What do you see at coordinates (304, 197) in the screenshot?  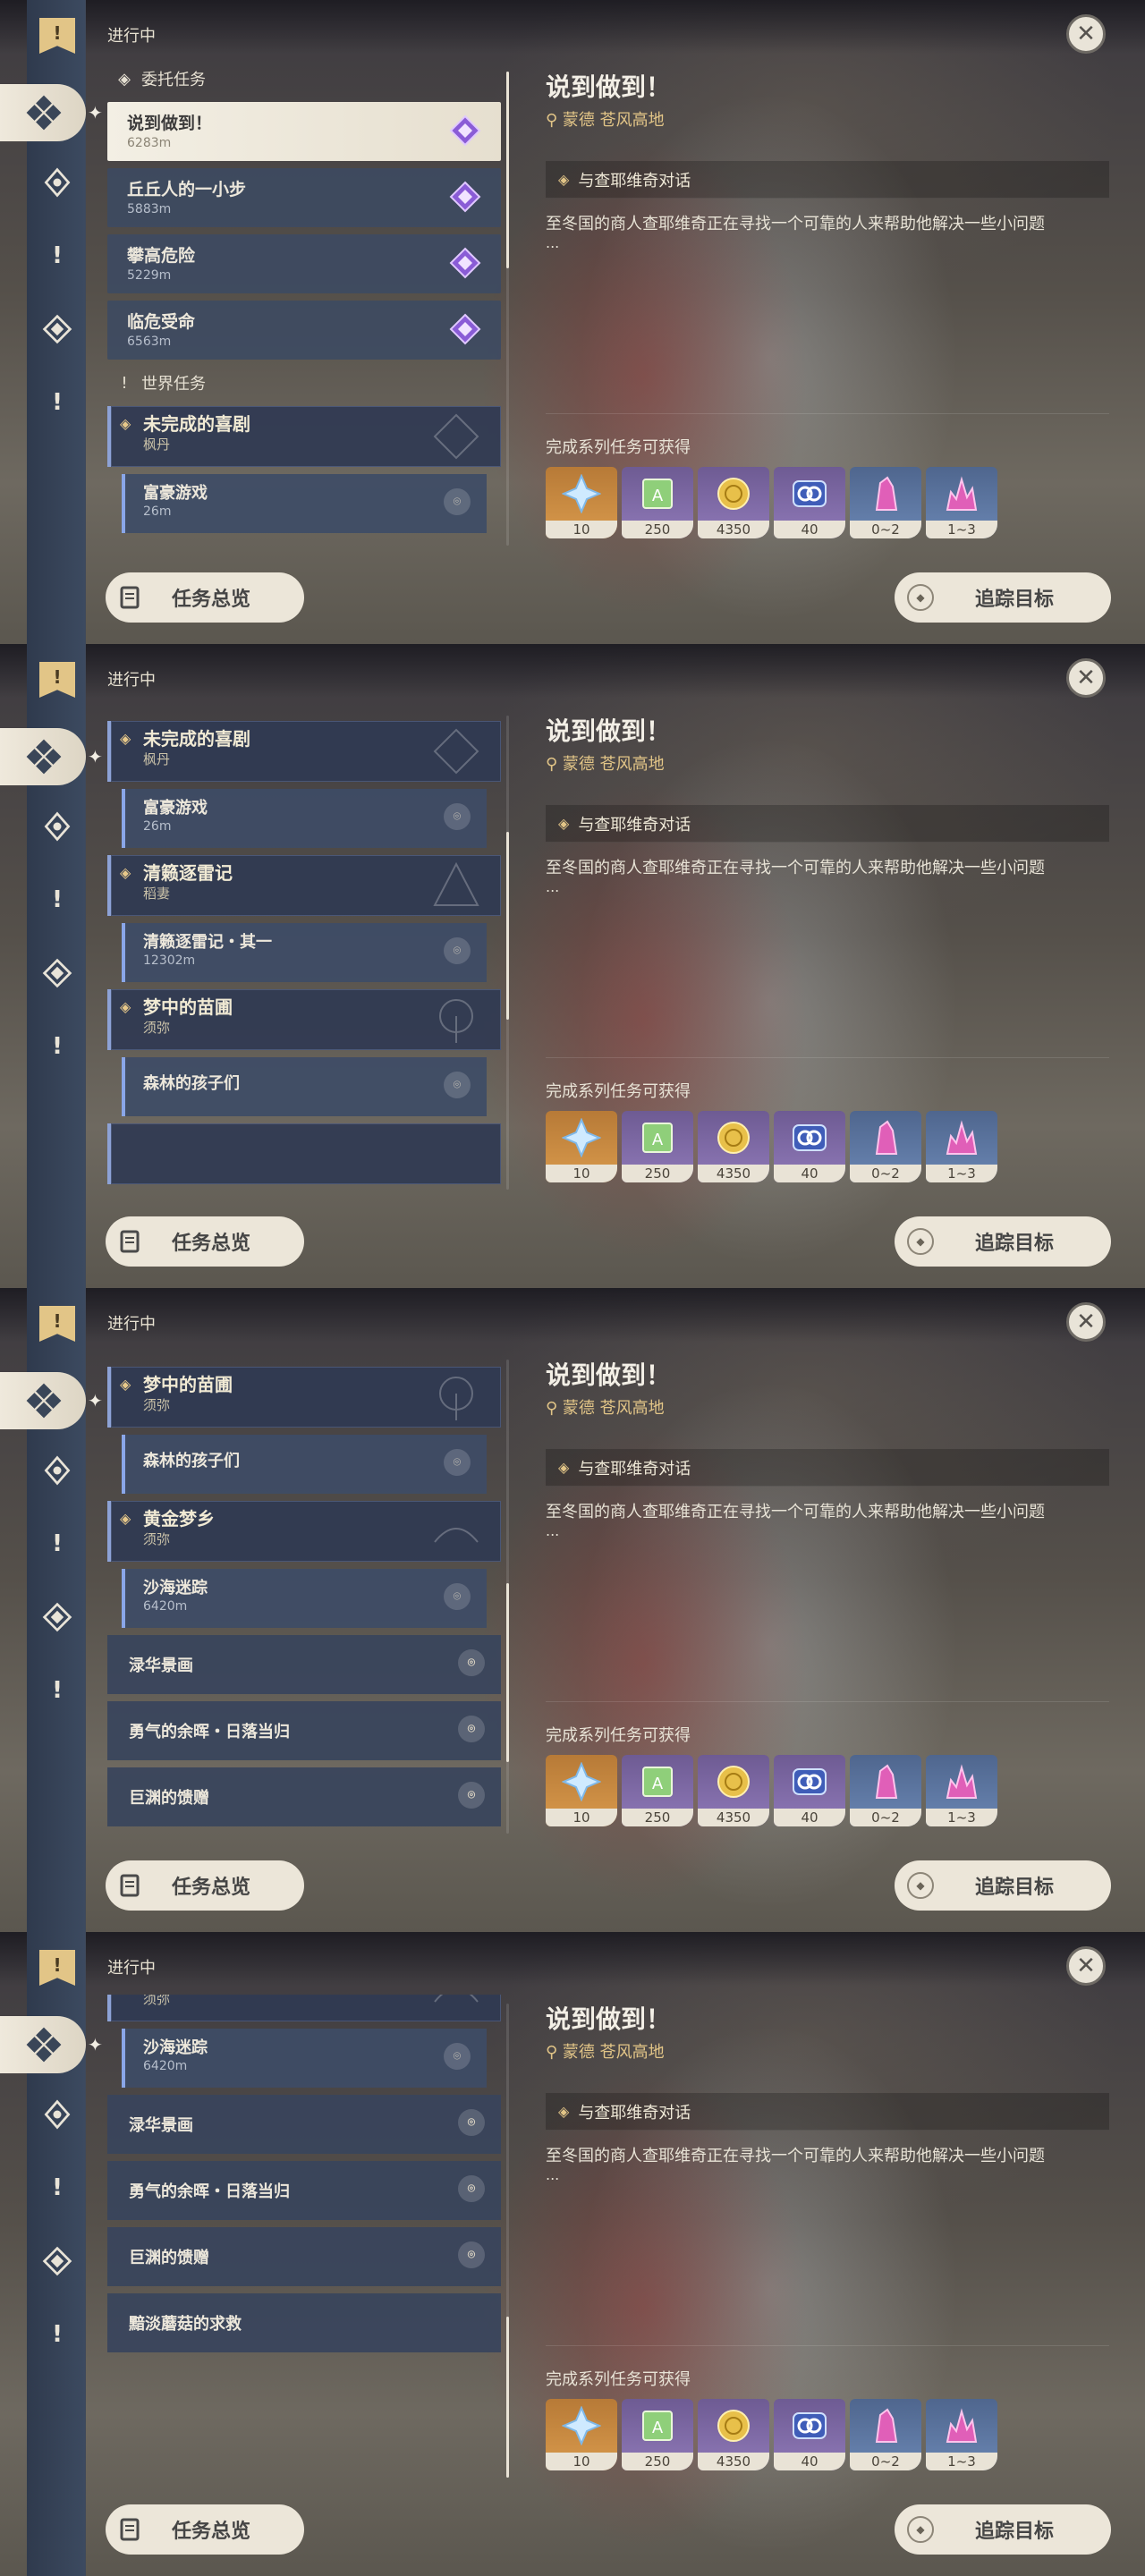 I see `commission-item: 丘丘人的一小步 5883m` at bounding box center [304, 197].